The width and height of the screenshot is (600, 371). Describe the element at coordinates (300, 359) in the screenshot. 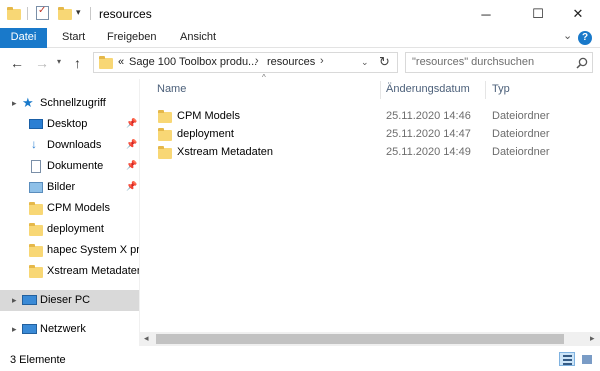

I see `status-bar: 3 Elemente` at that location.